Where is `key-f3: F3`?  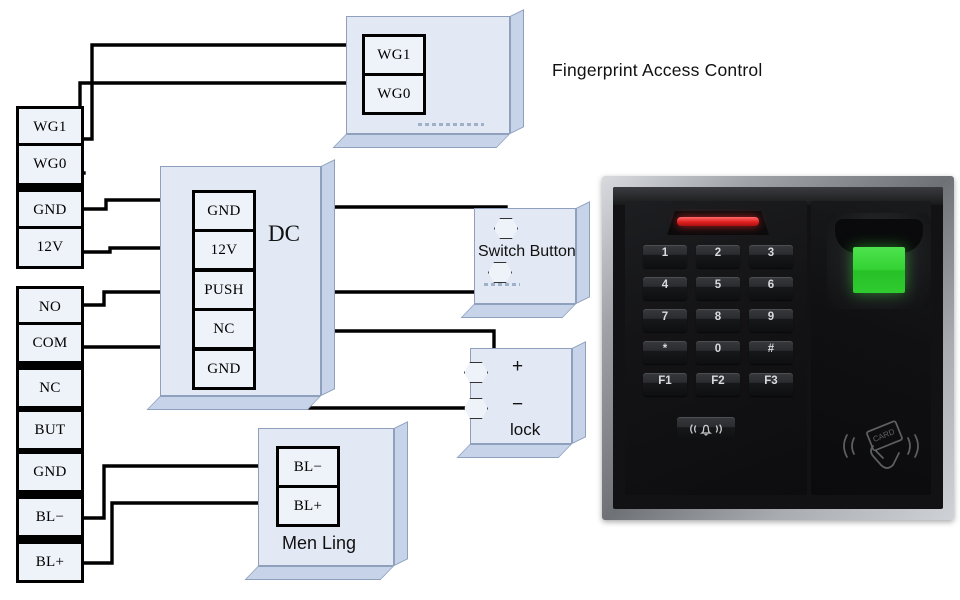
key-f3: F3 is located at coordinates (771, 384).